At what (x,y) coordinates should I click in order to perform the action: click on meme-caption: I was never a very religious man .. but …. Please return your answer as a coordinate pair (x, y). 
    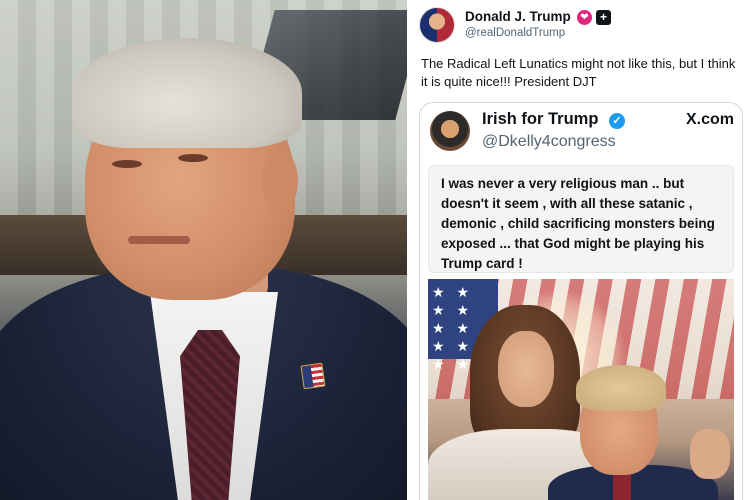
    Looking at the image, I should click on (581, 219).